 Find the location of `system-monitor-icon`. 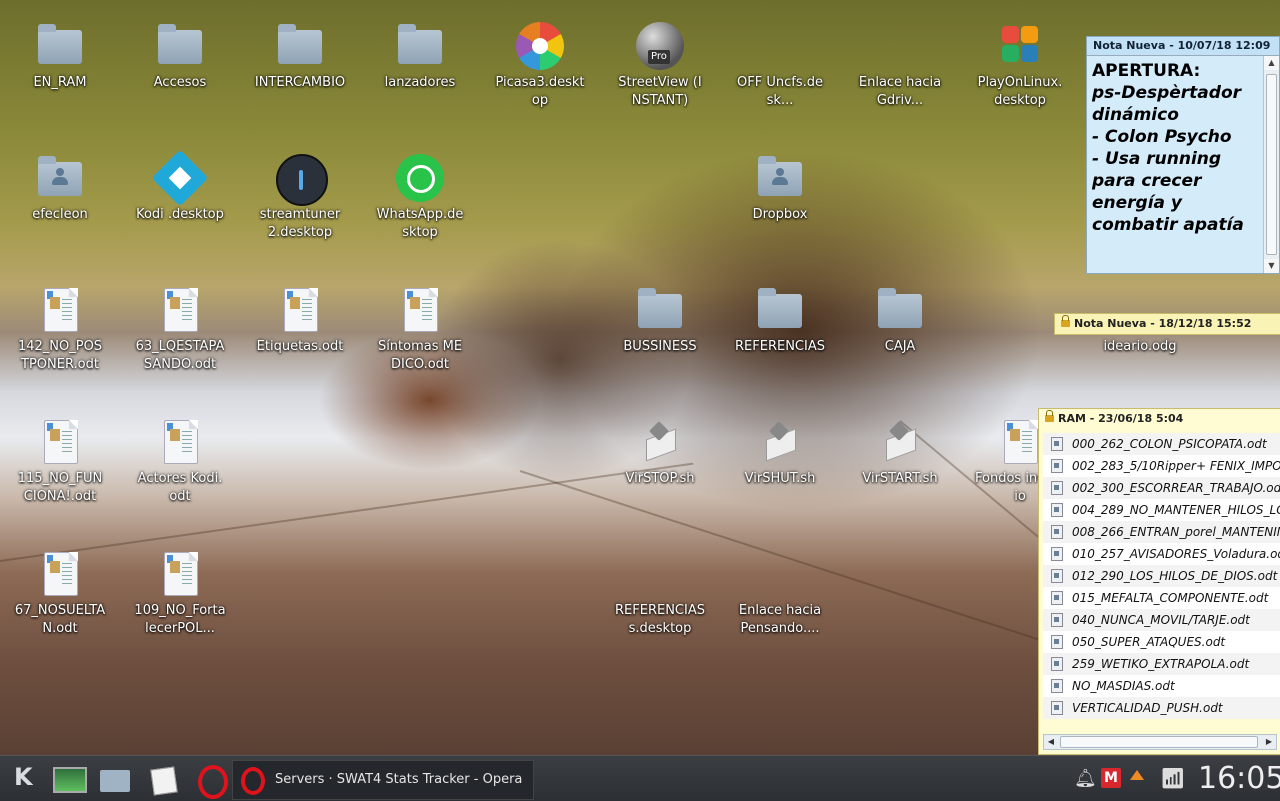

system-monitor-icon is located at coordinates (68, 779).